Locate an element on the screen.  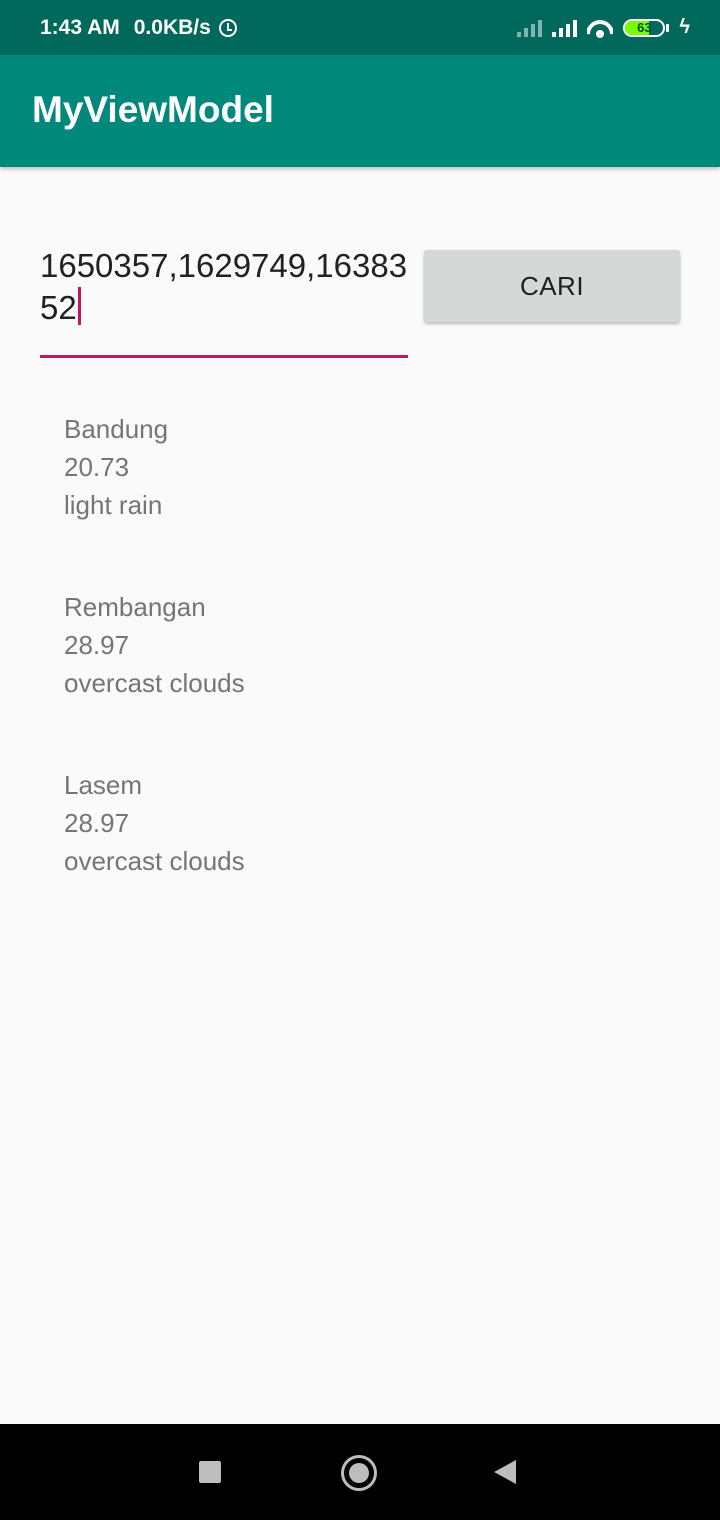
signal-sim1-icon is located at coordinates (565, 28).